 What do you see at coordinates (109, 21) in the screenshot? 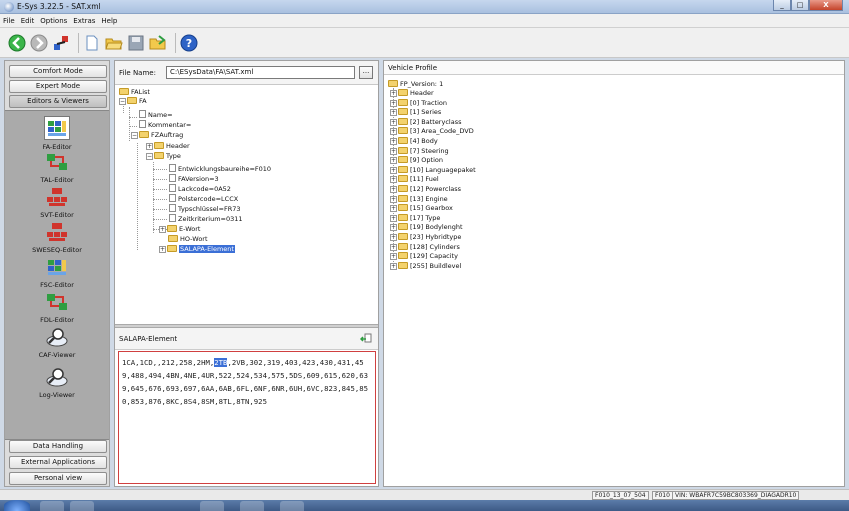
I see `menu-help: Help` at bounding box center [109, 21].